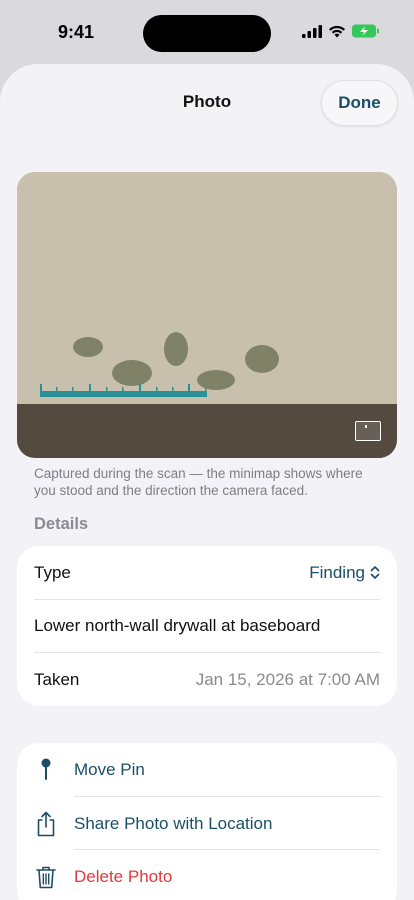  What do you see at coordinates (57, 679) in the screenshot?
I see `taken-label: Taken` at bounding box center [57, 679].